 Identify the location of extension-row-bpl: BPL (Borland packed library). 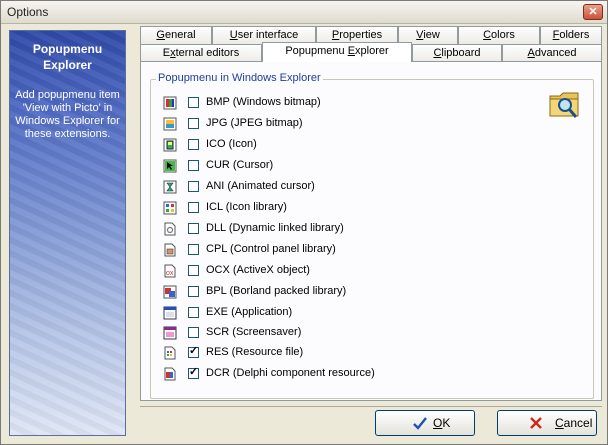
(313, 293).